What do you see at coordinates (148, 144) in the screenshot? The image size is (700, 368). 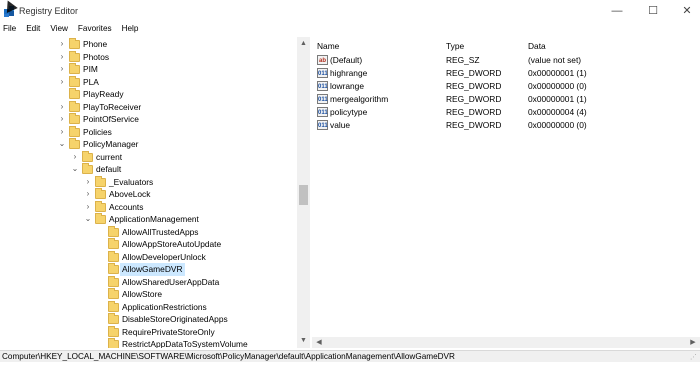 I see `tree-item: ⌄ PolicyManager` at bounding box center [148, 144].